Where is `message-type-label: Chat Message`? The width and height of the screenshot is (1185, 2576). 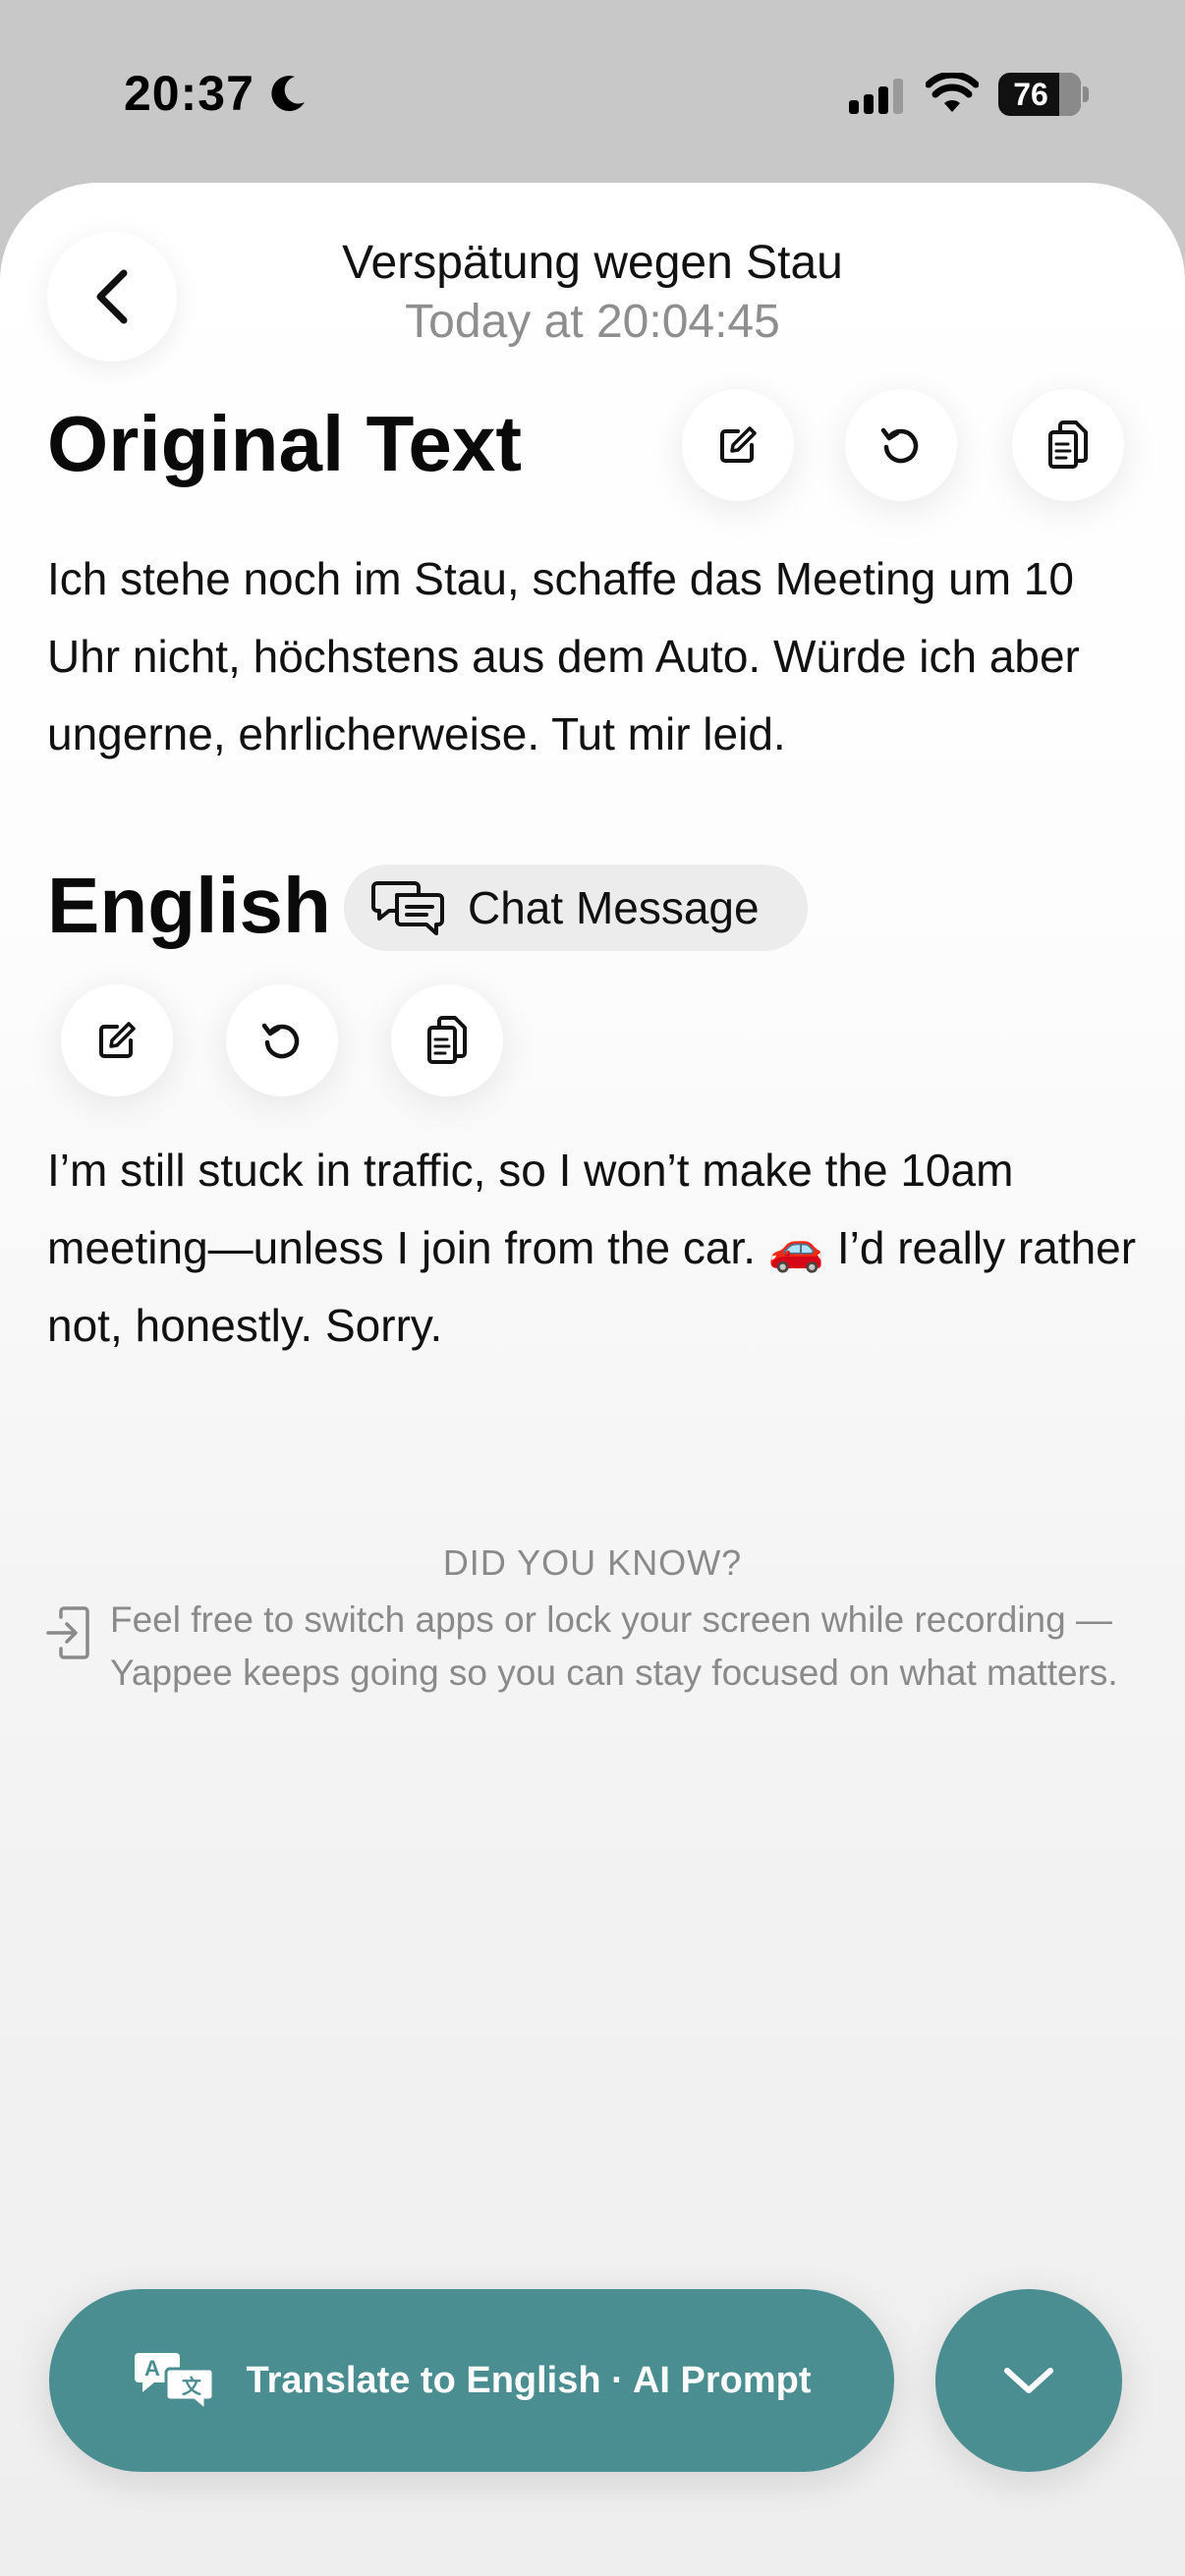
message-type-label: Chat Message is located at coordinates (614, 907).